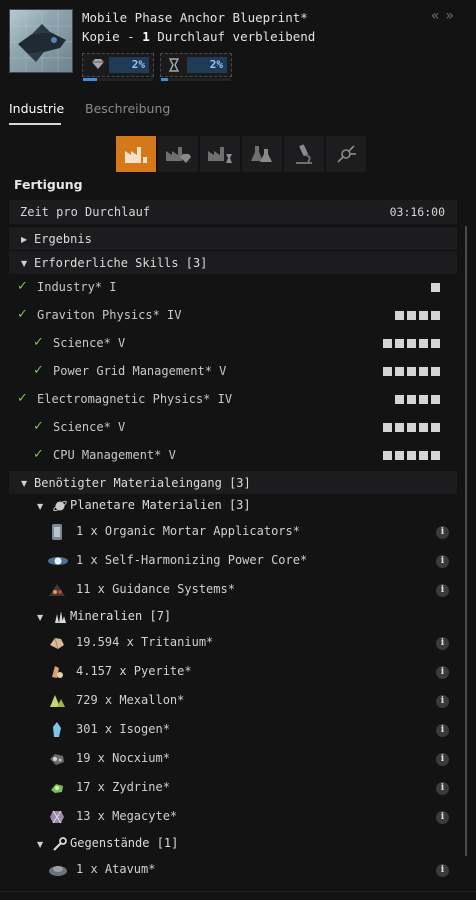  I want to click on material-item: 4.157 x Pyerite* i, so click(233, 672).